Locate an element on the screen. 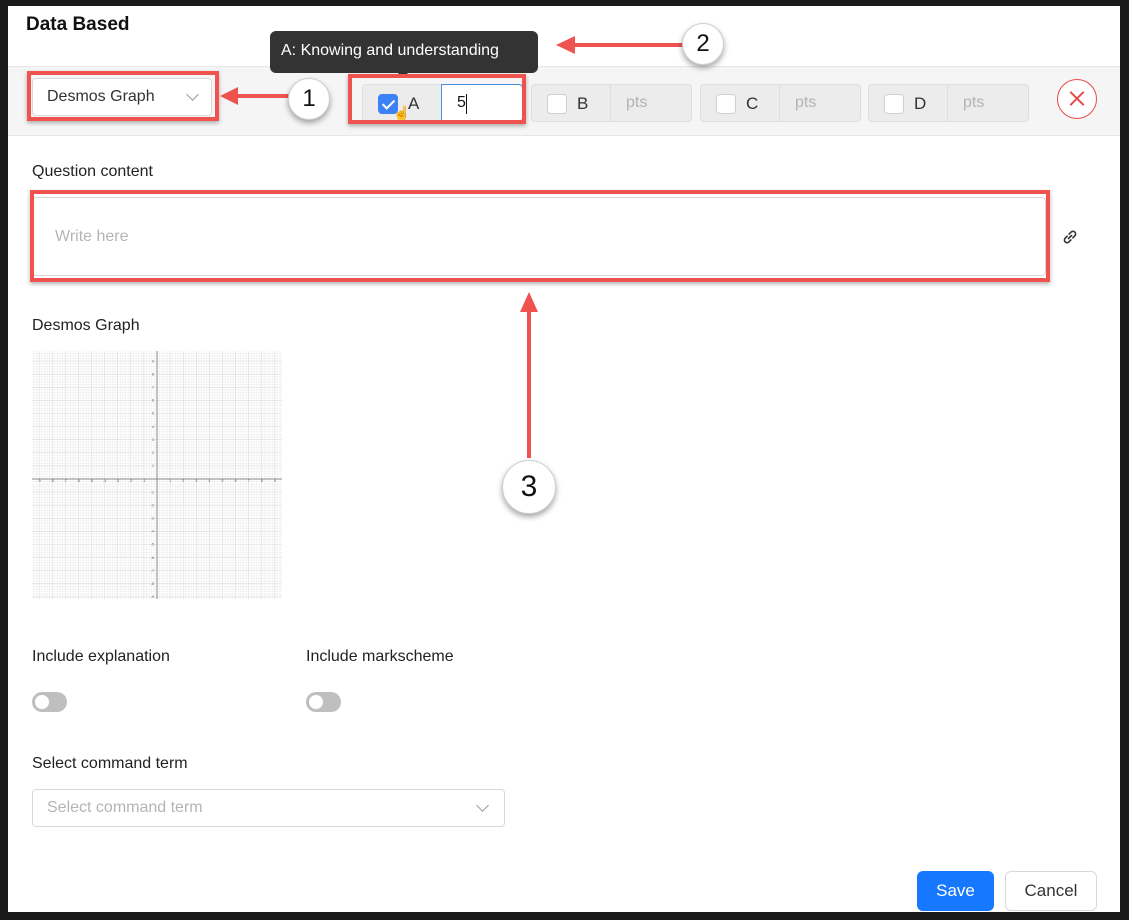  callout-badge-3: 3 is located at coordinates (529, 487).